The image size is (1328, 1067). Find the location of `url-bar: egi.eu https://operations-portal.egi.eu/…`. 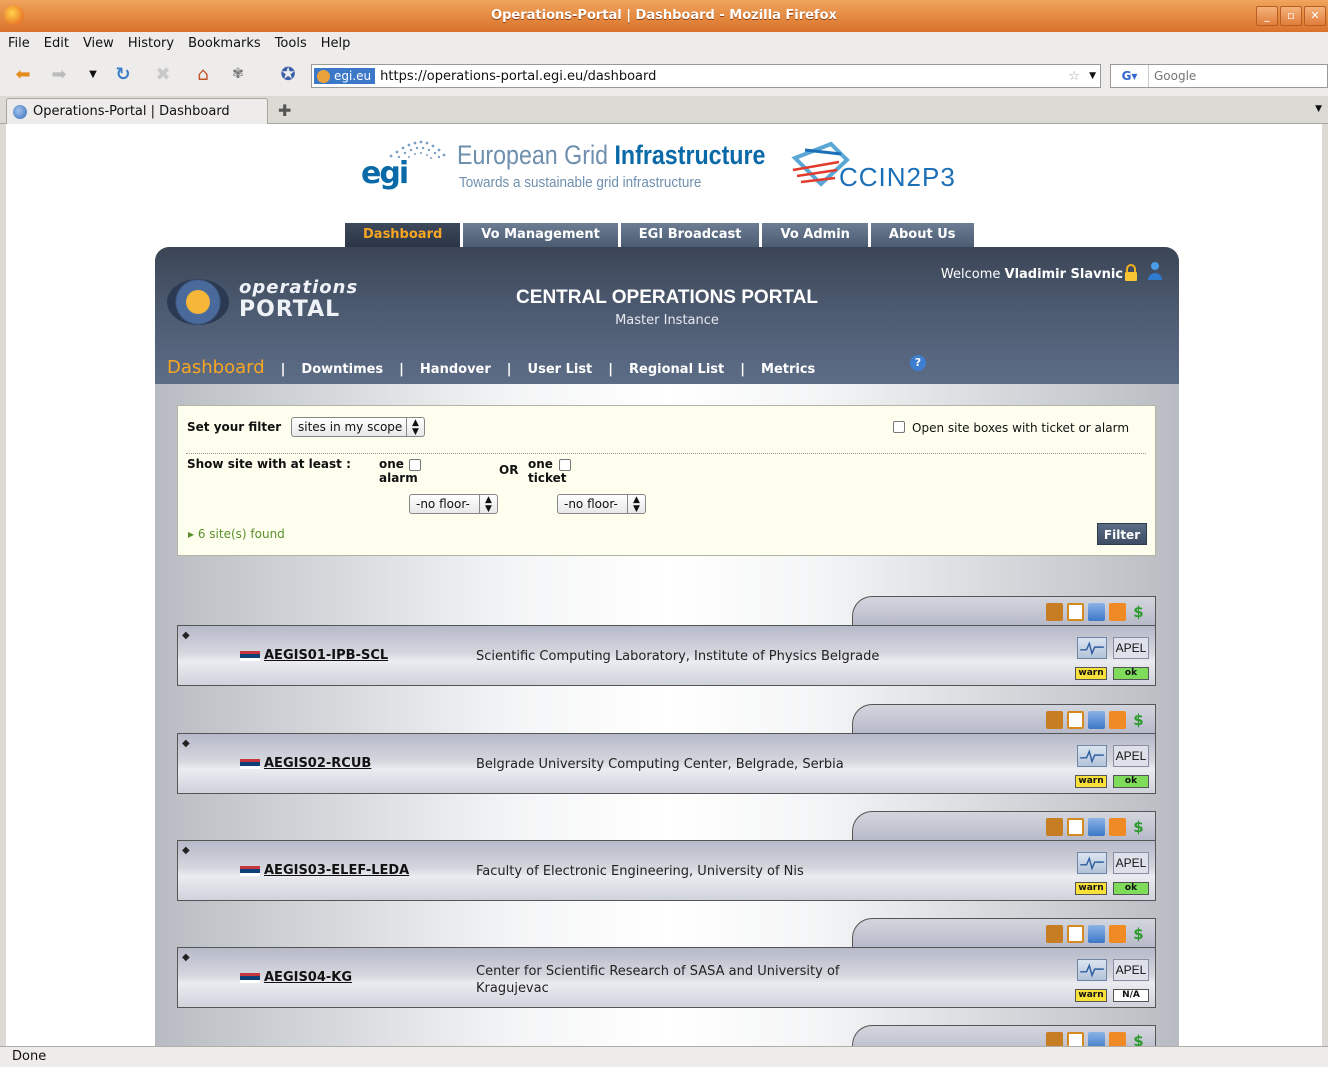

url-bar: egi.eu https://operations-portal.egi.eu/… is located at coordinates (706, 76).